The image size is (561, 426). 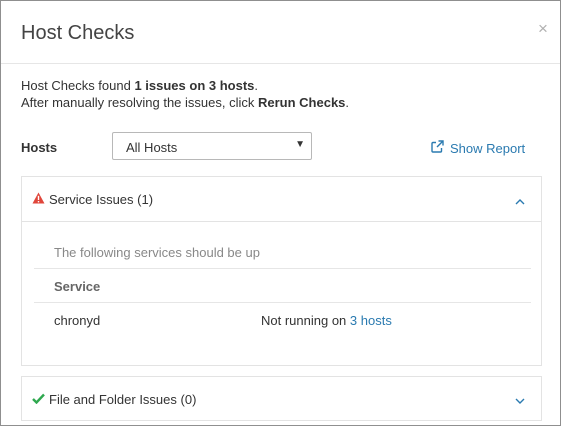 I want to click on rerun-checks-hint: Rerun Checks, so click(x=301, y=102).